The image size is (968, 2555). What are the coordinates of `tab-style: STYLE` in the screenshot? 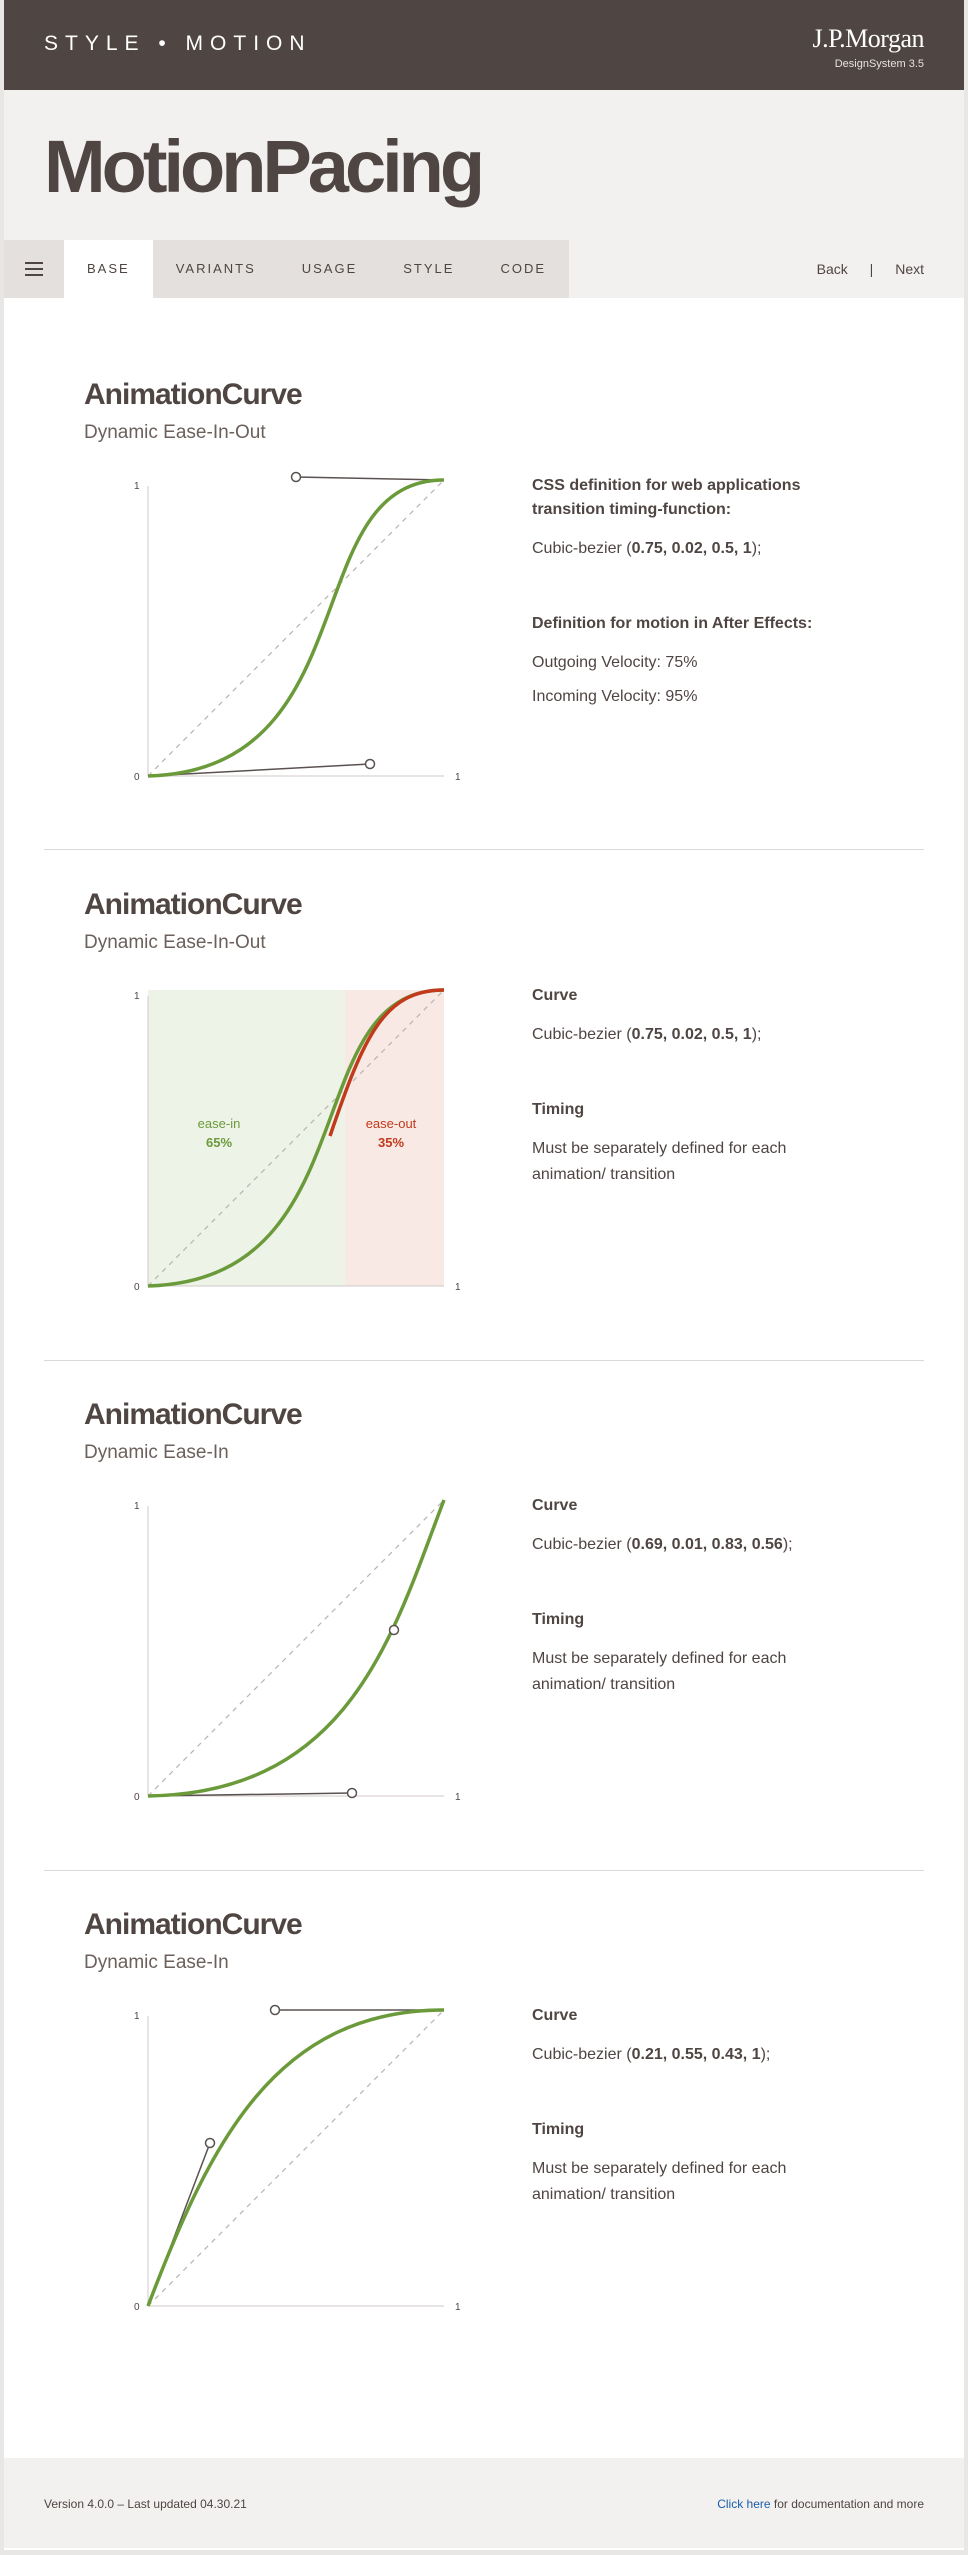 It's located at (428, 269).